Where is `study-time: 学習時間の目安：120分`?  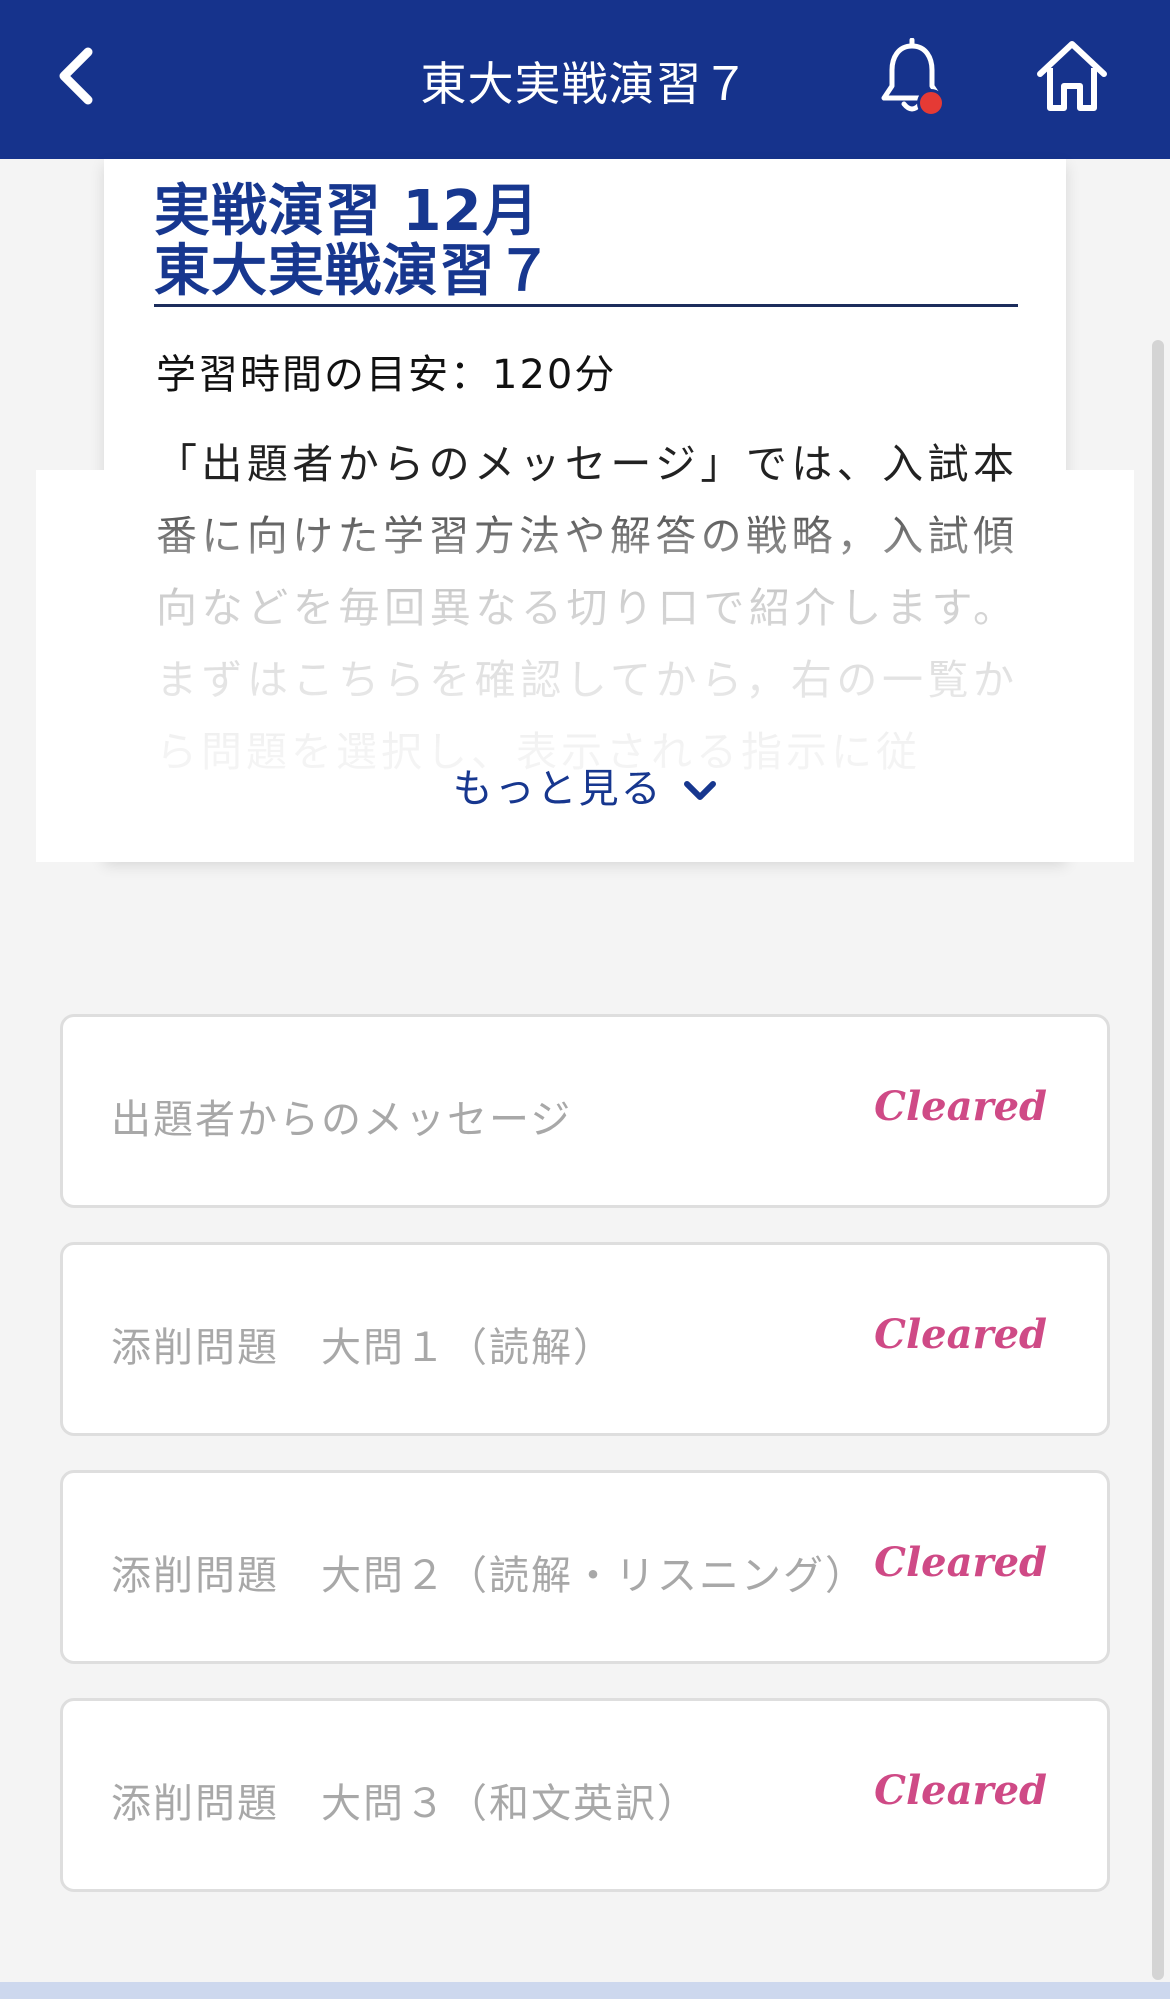
study-time: 学習時間の目安：120分 is located at coordinates (386, 375).